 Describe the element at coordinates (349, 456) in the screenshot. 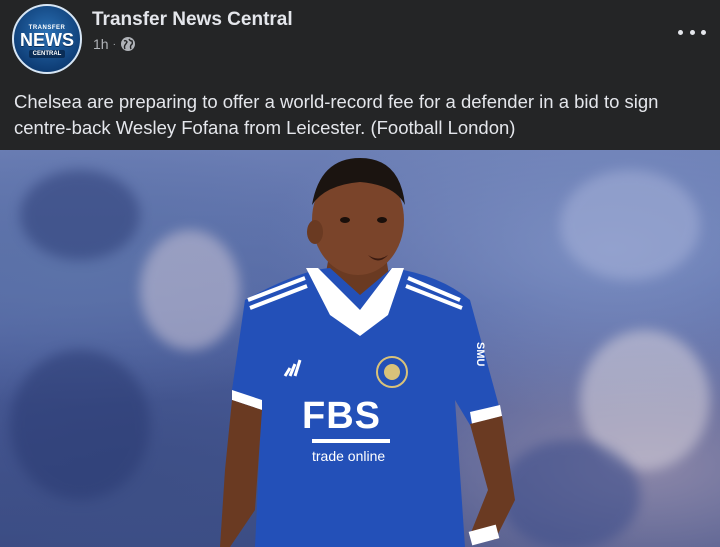

I see `sponsor-sub-text: trade online` at that location.